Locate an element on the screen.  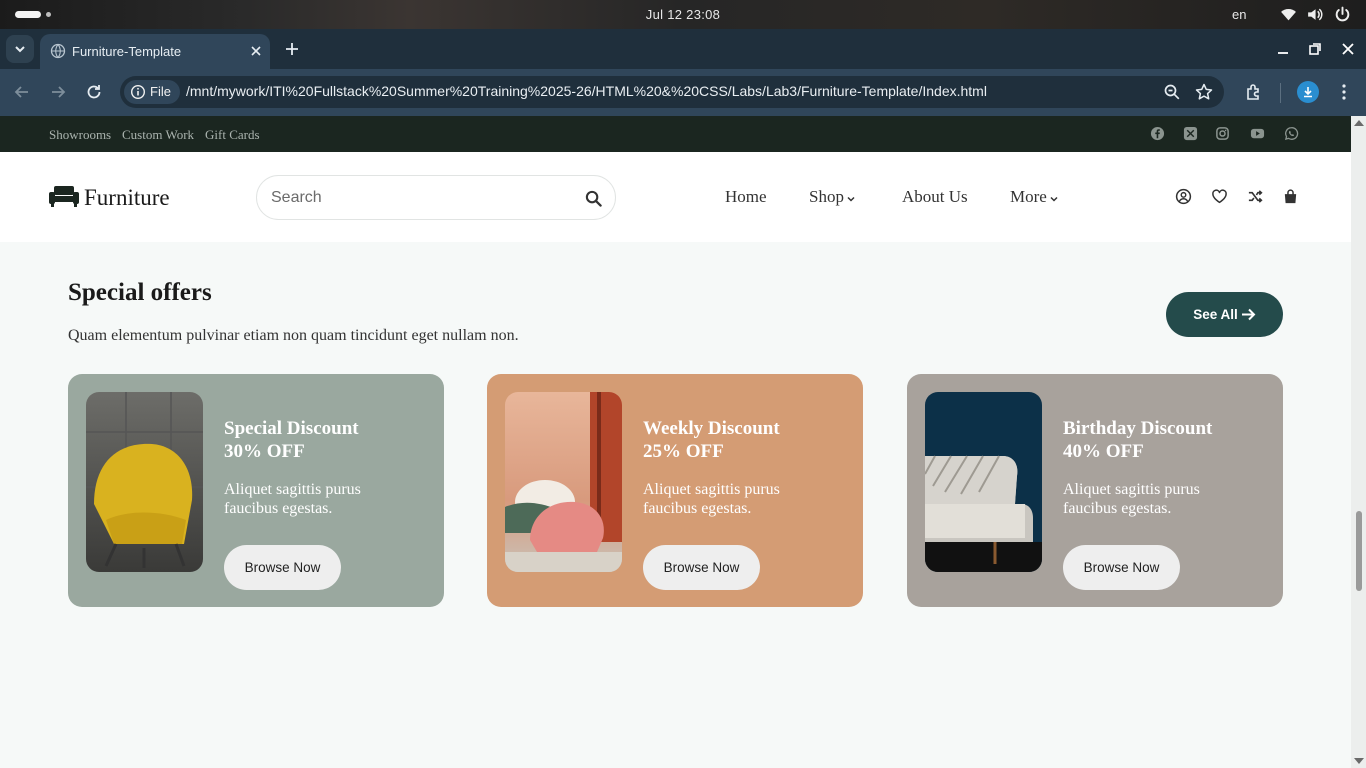
download-icon is located at coordinates (1308, 92).